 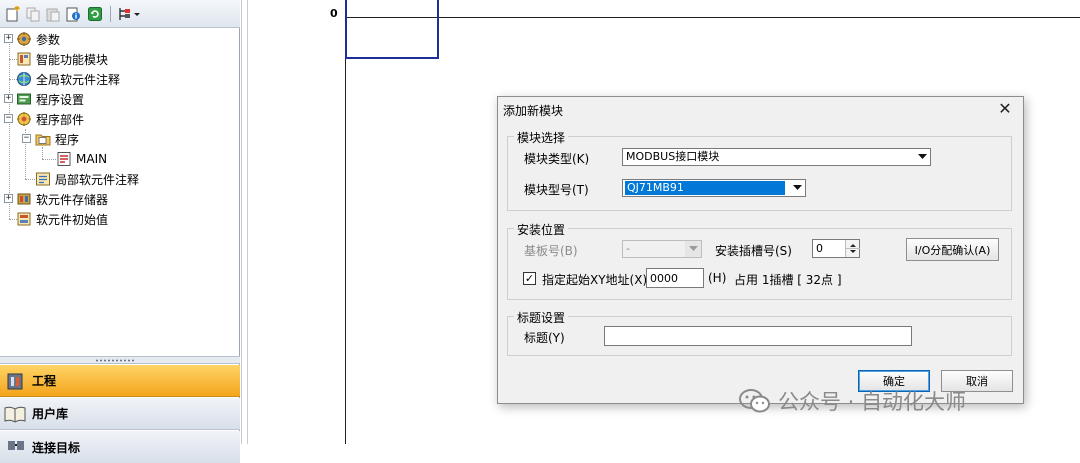 I want to click on tree-option-dropdown-icon, so click(x=129, y=14).